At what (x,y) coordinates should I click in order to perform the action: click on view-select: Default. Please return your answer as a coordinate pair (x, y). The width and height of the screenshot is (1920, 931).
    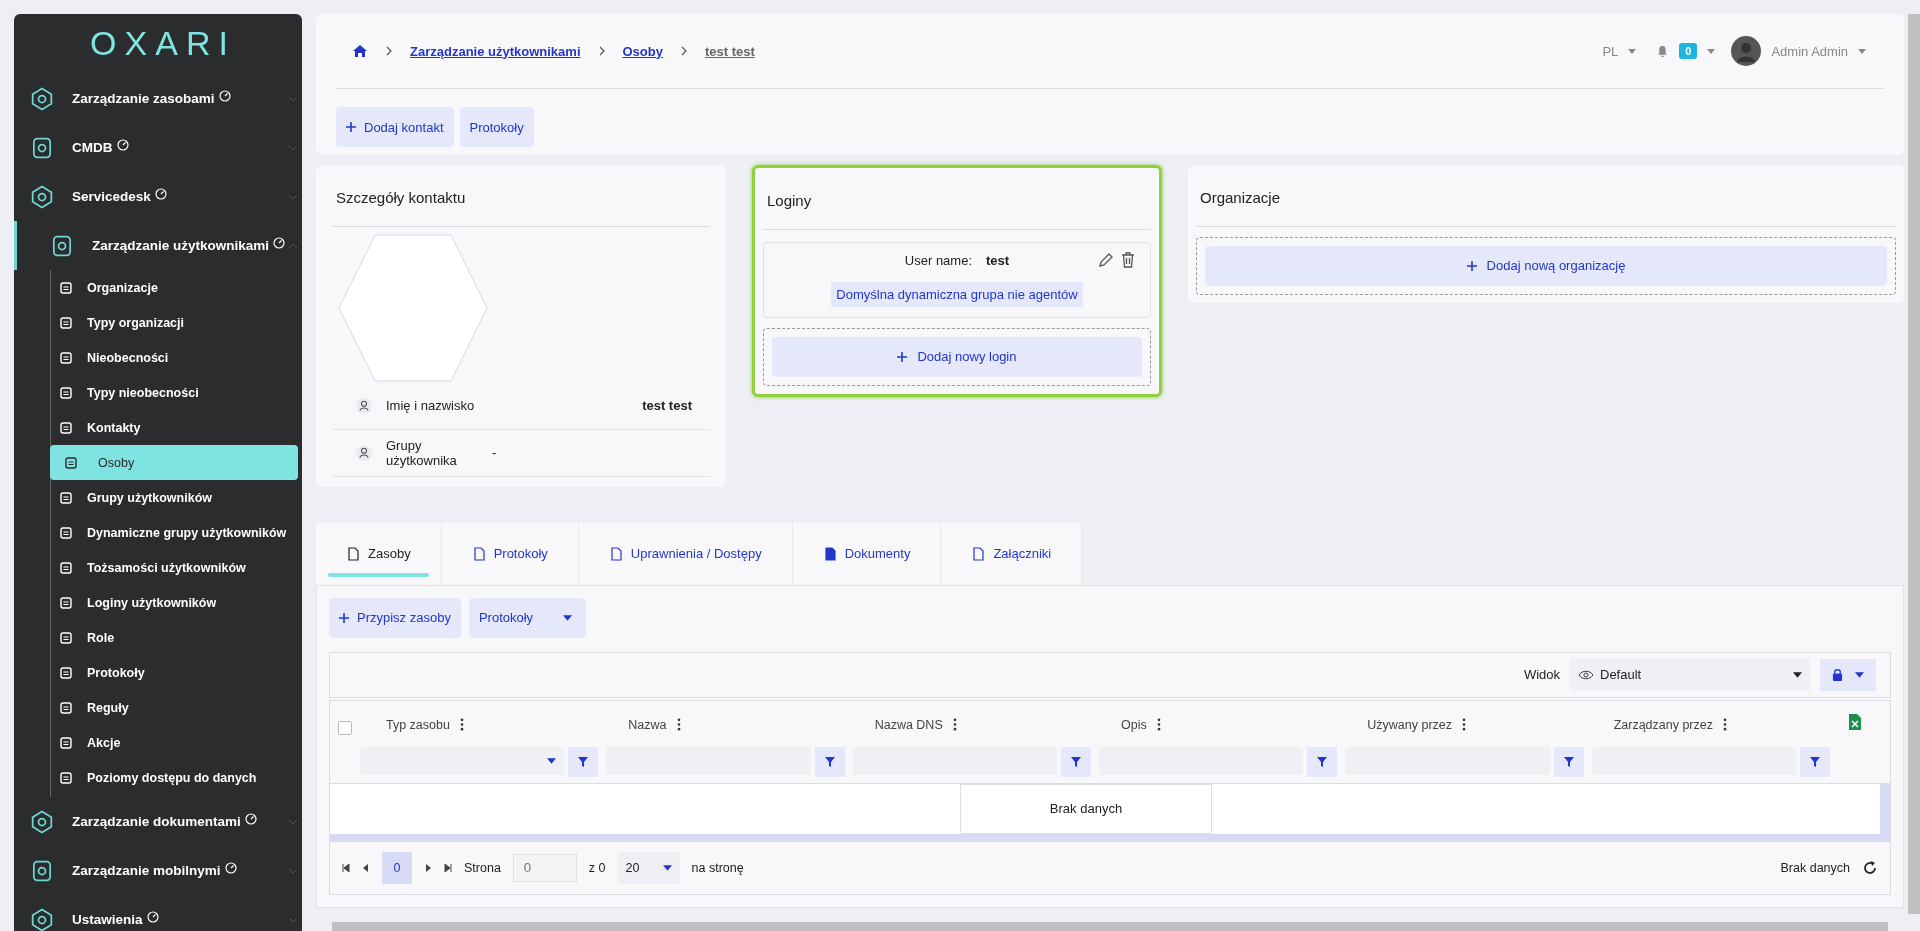
    Looking at the image, I should click on (1690, 674).